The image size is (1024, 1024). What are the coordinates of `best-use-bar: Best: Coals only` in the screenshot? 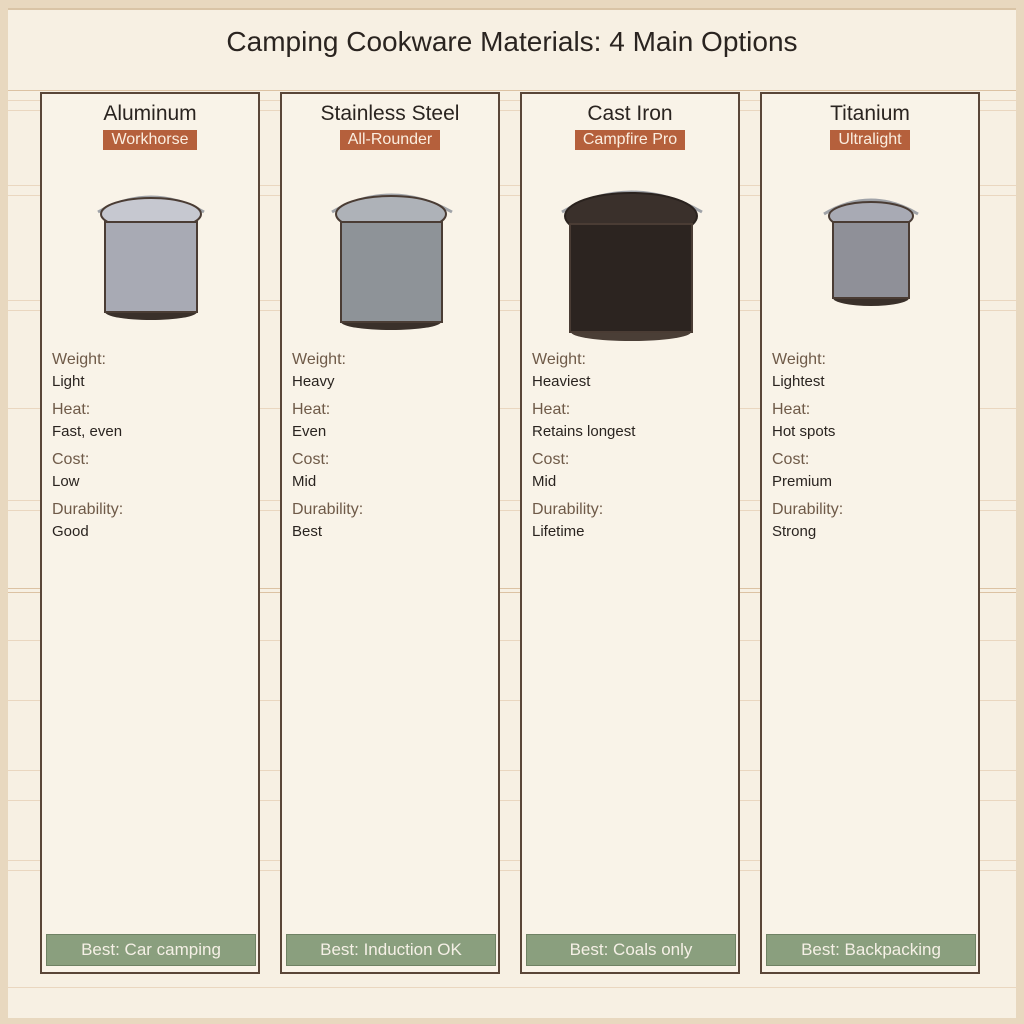 It's located at (631, 950).